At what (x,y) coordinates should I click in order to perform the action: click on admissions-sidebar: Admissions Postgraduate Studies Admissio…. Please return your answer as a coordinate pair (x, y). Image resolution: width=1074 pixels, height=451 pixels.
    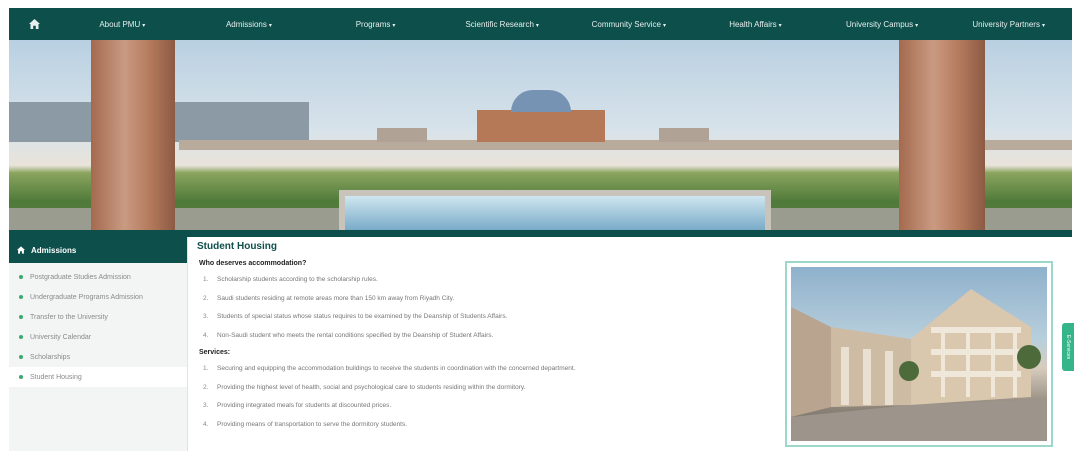
    Looking at the image, I should click on (98, 344).